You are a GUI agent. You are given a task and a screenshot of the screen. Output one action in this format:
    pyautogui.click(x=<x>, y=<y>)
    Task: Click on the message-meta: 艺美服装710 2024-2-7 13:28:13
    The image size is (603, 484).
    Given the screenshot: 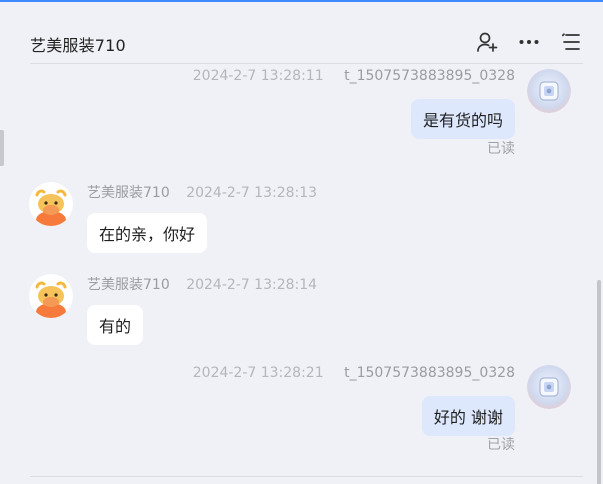 What is the action you would take?
    pyautogui.click(x=202, y=192)
    